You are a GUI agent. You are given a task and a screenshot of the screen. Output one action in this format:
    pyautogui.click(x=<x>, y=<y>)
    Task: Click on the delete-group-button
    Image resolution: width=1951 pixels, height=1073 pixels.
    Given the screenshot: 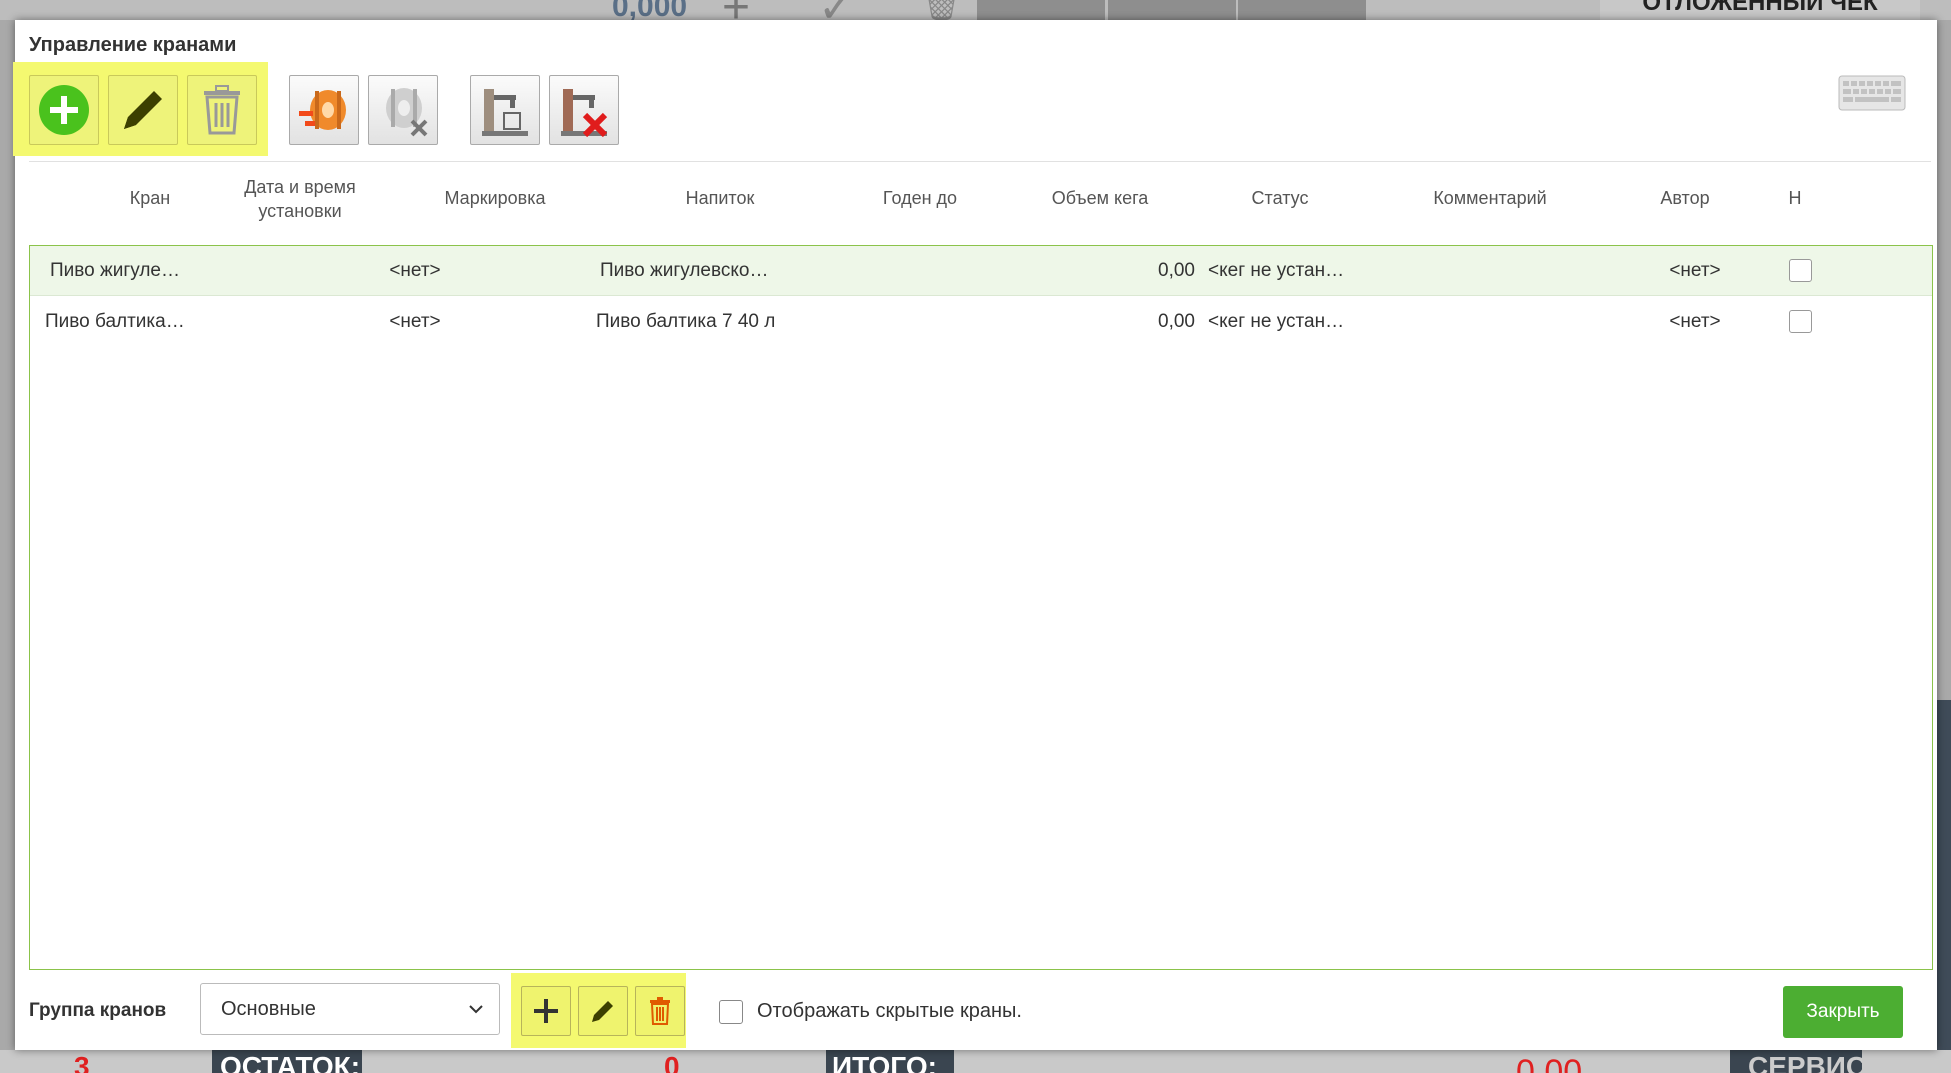 What is the action you would take?
    pyautogui.click(x=660, y=1011)
    